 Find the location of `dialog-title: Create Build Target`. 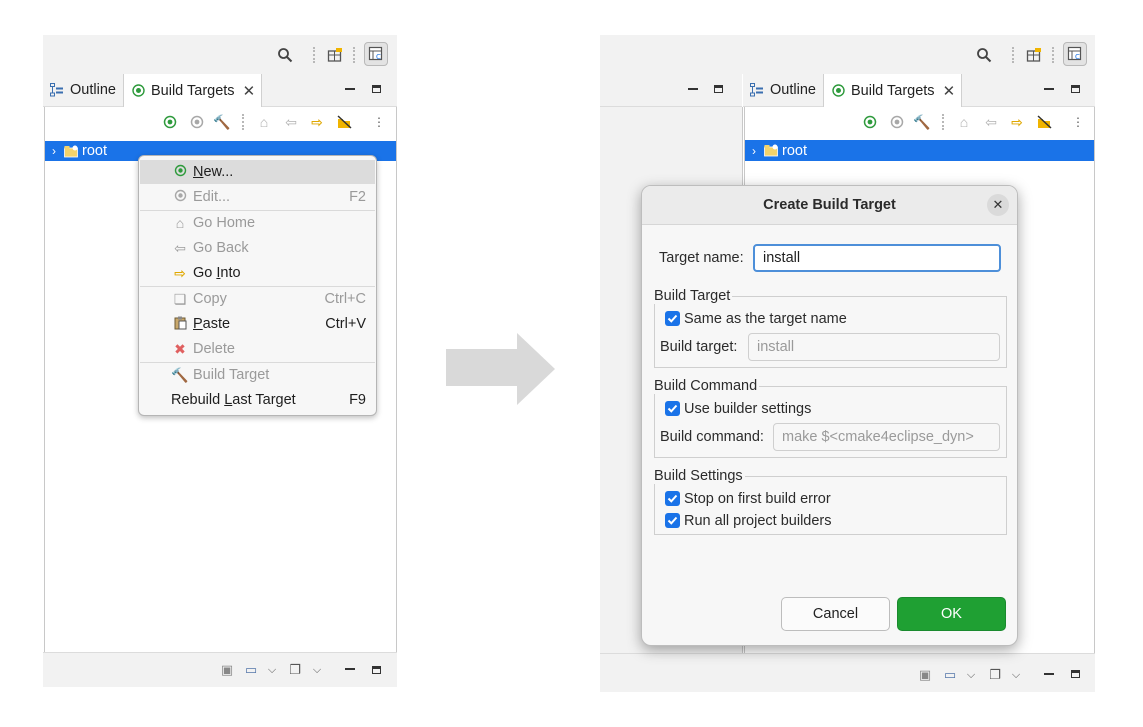

dialog-title: Create Build Target is located at coordinates (829, 205).